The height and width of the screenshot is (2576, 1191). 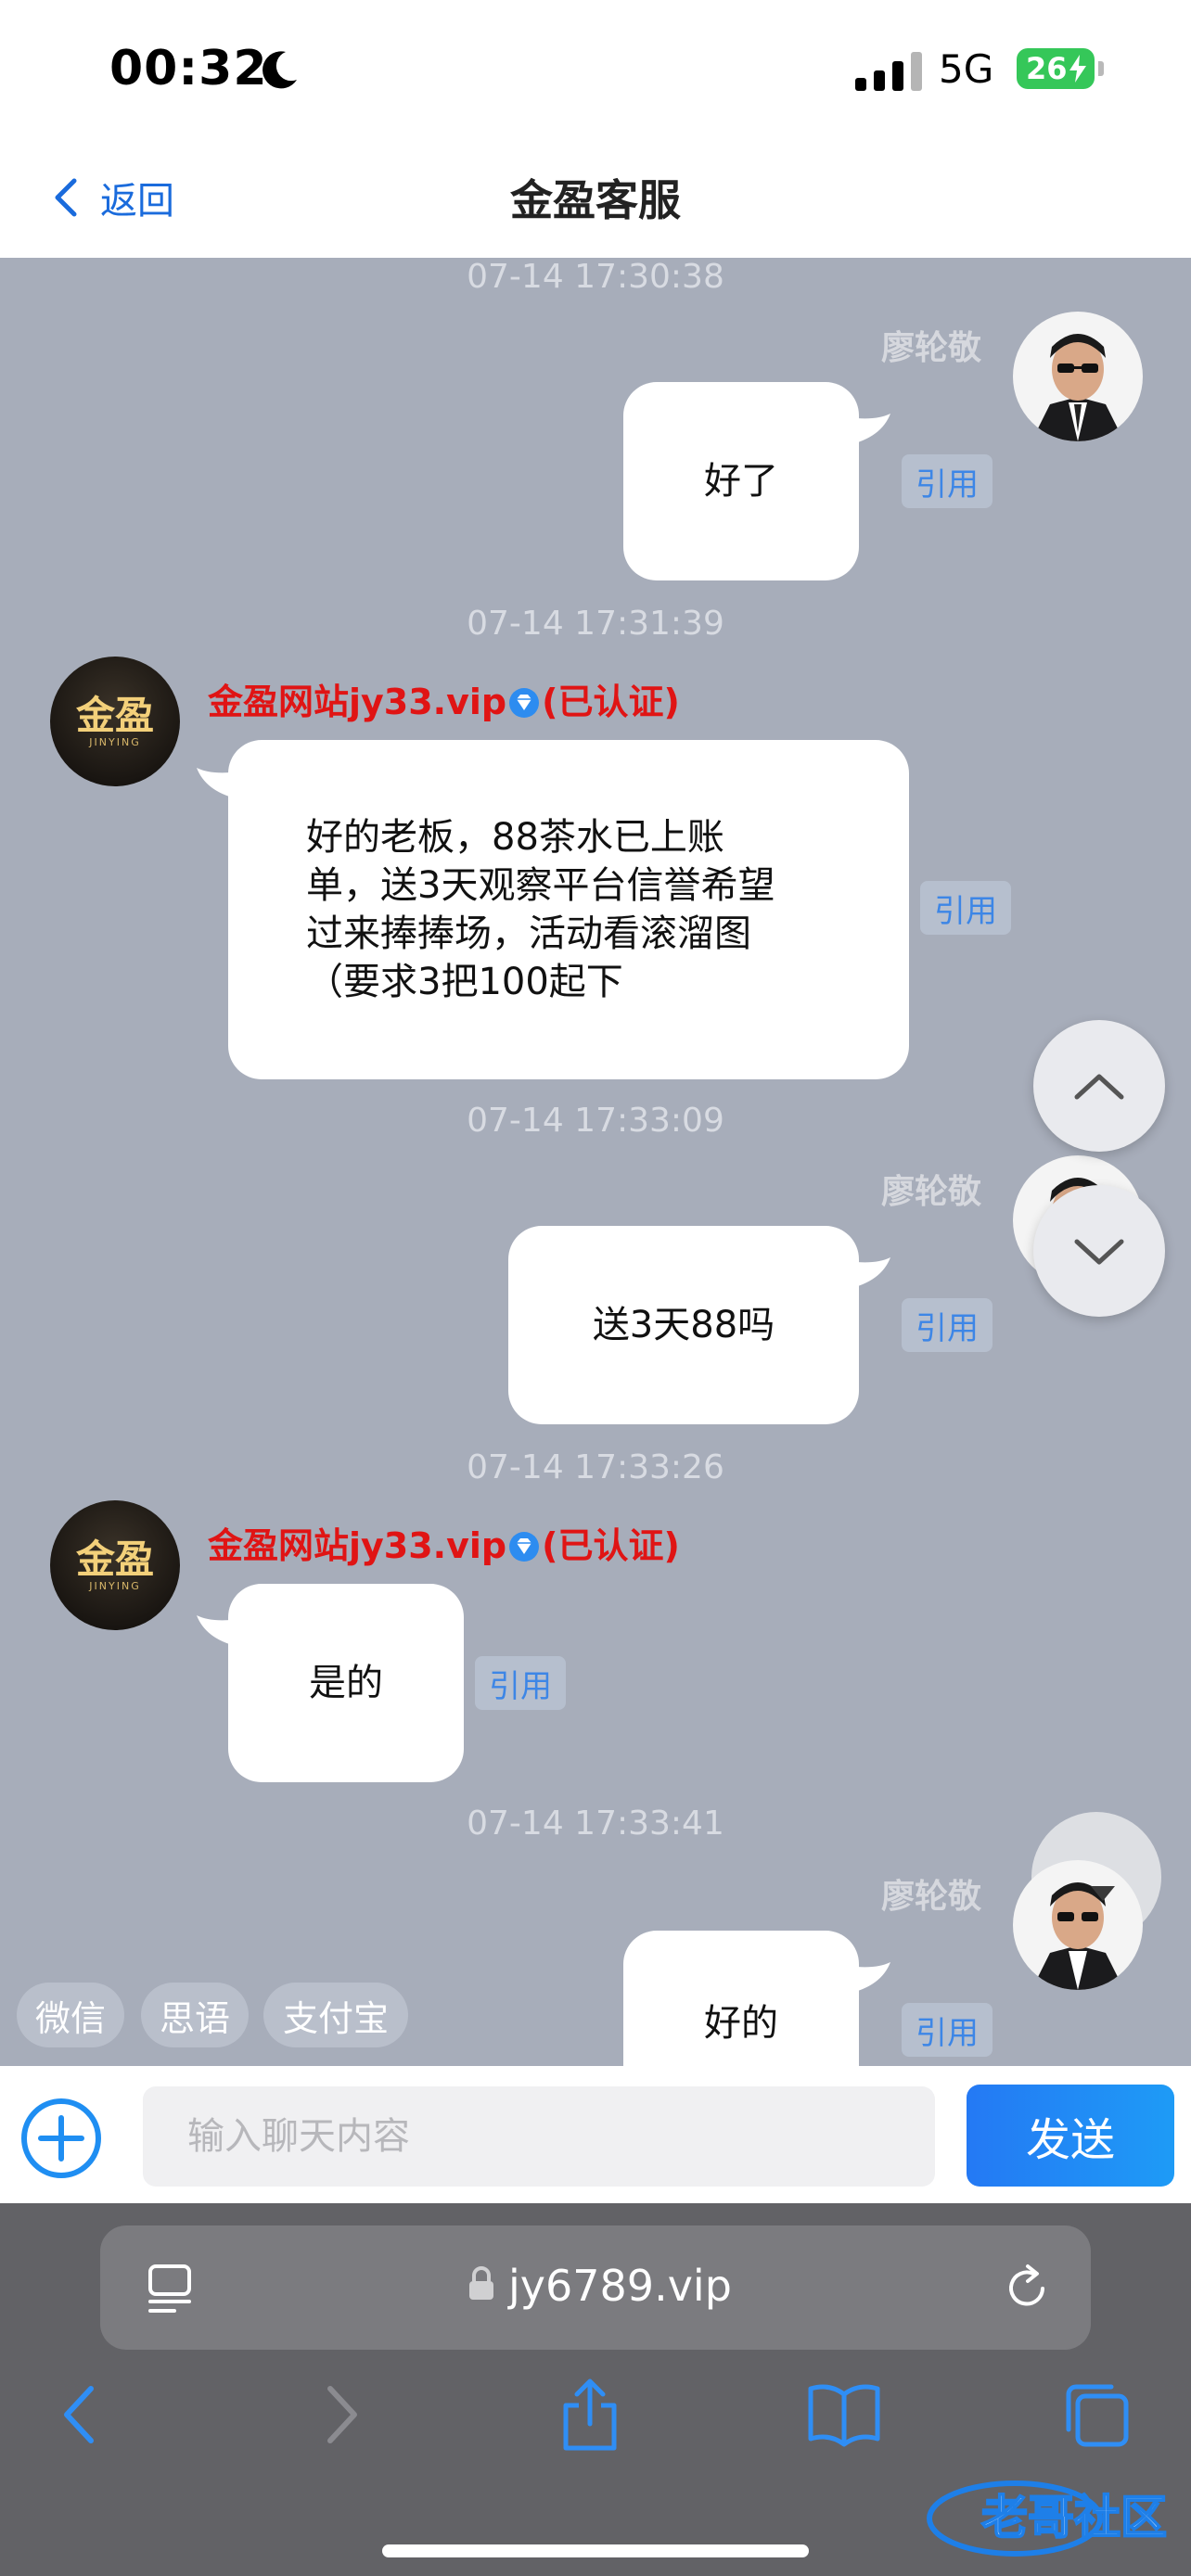 I want to click on chevron-up-icon, so click(x=1099, y=1087).